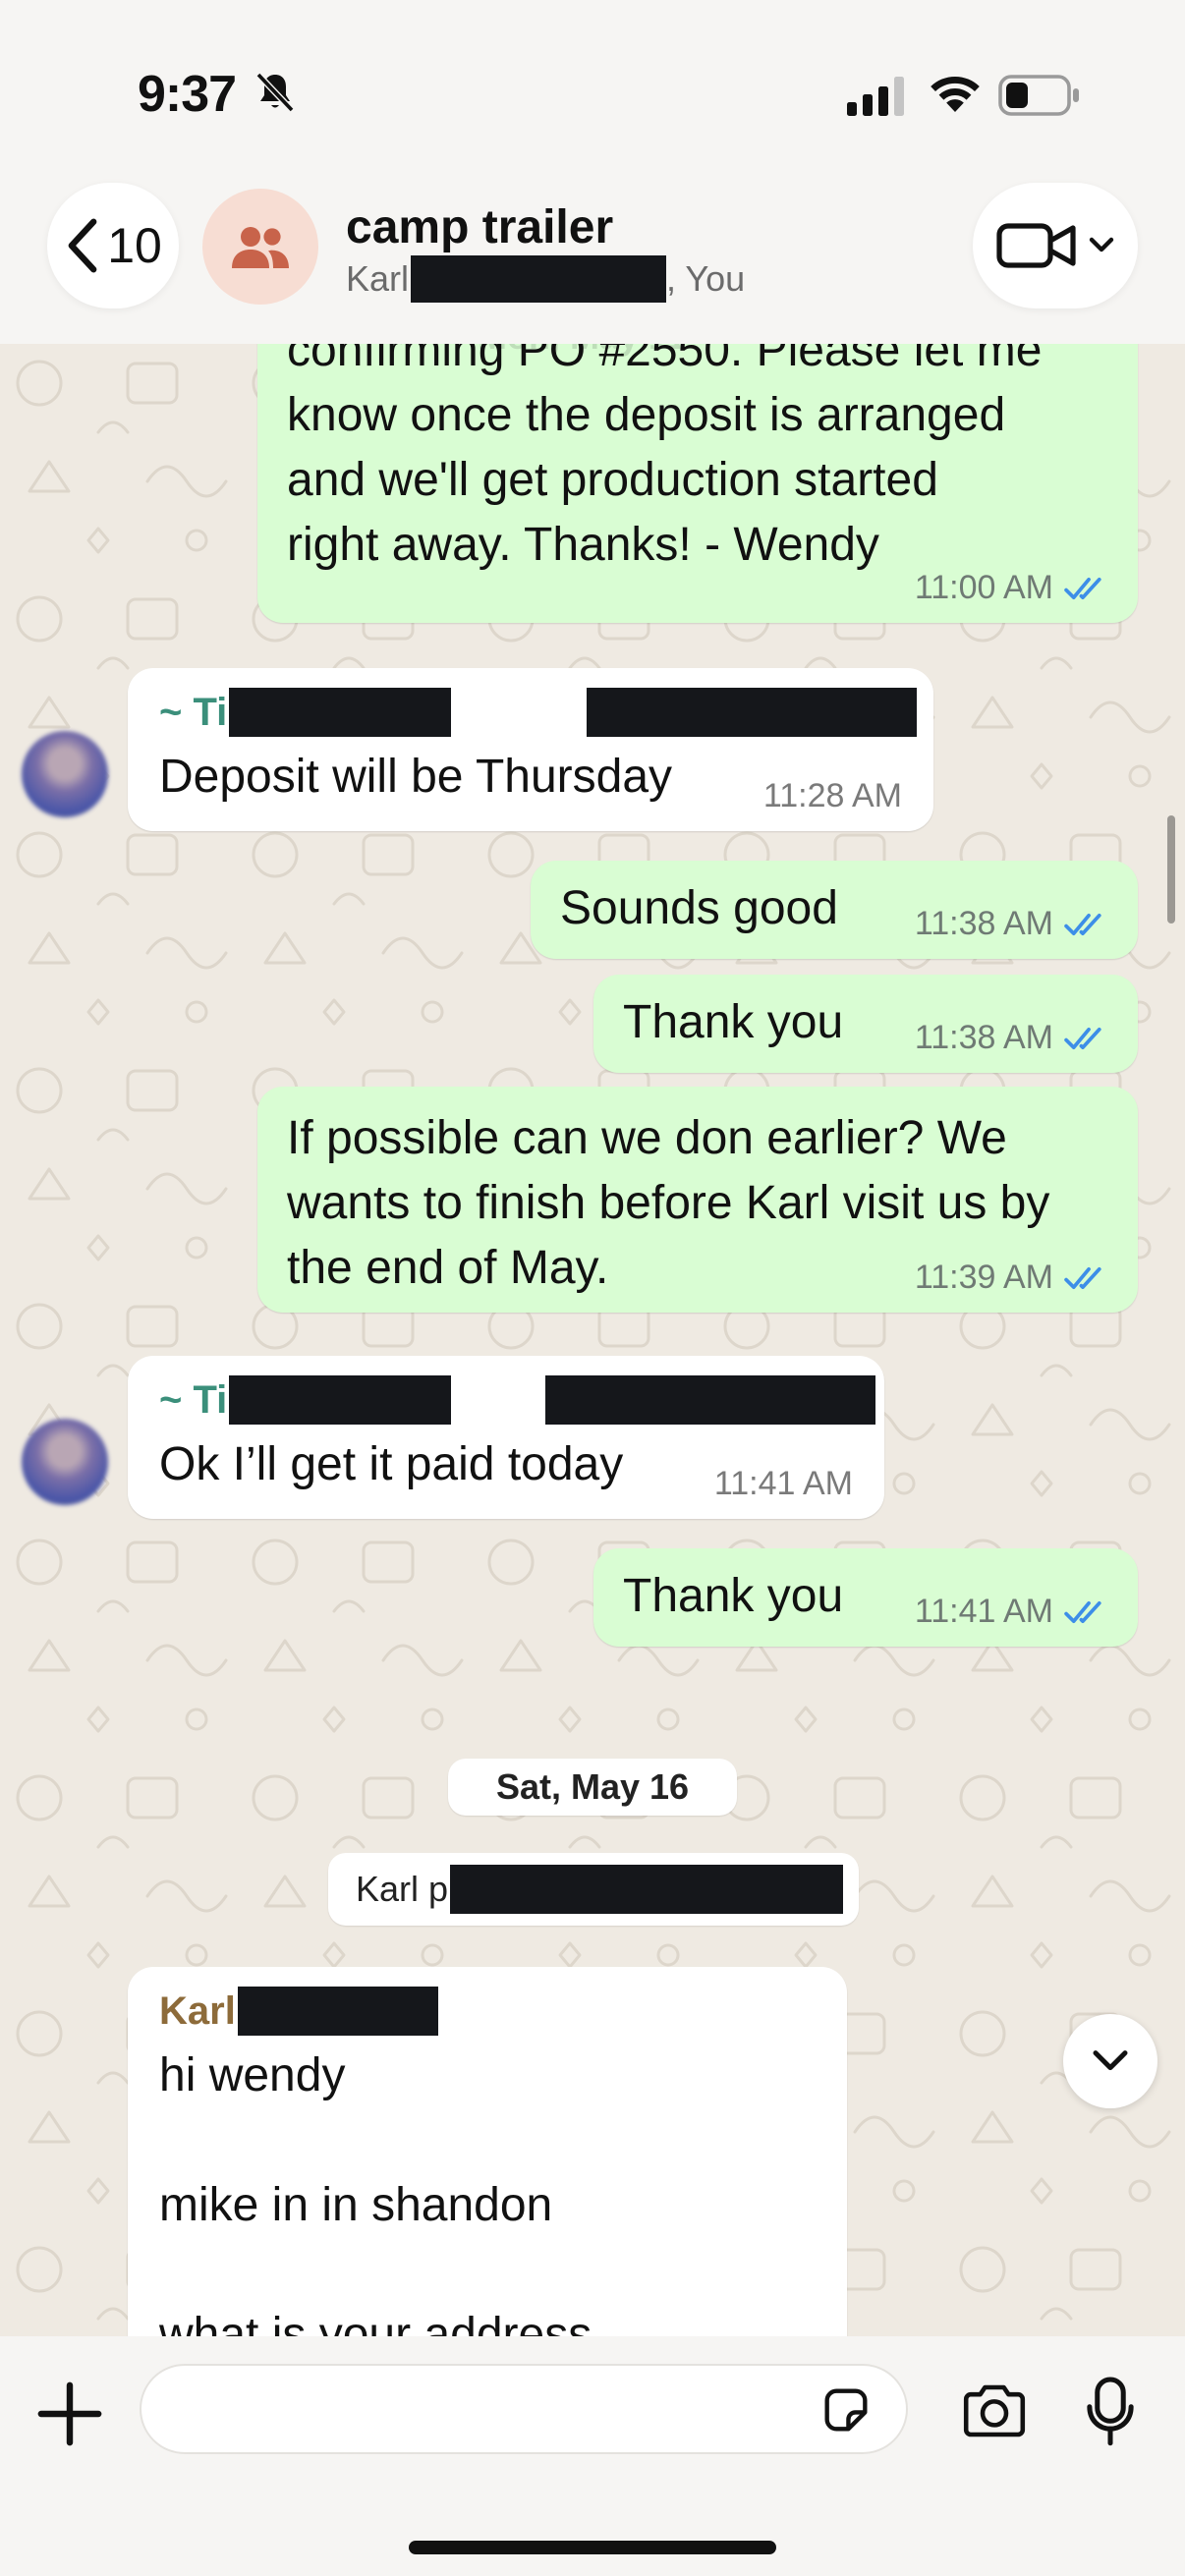 Image resolution: width=1185 pixels, height=2576 pixels. Describe the element at coordinates (83, 245) in the screenshot. I see `chevron-left-icon` at that location.